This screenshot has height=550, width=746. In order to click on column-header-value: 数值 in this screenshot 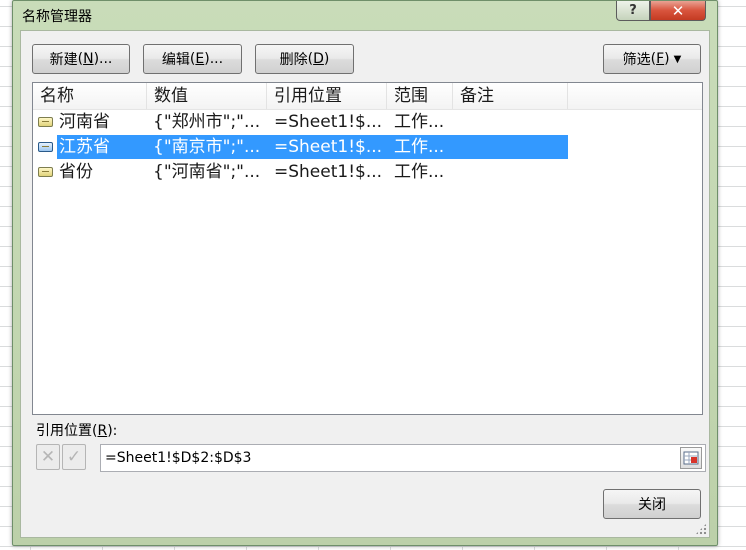, I will do `click(207, 96)`.